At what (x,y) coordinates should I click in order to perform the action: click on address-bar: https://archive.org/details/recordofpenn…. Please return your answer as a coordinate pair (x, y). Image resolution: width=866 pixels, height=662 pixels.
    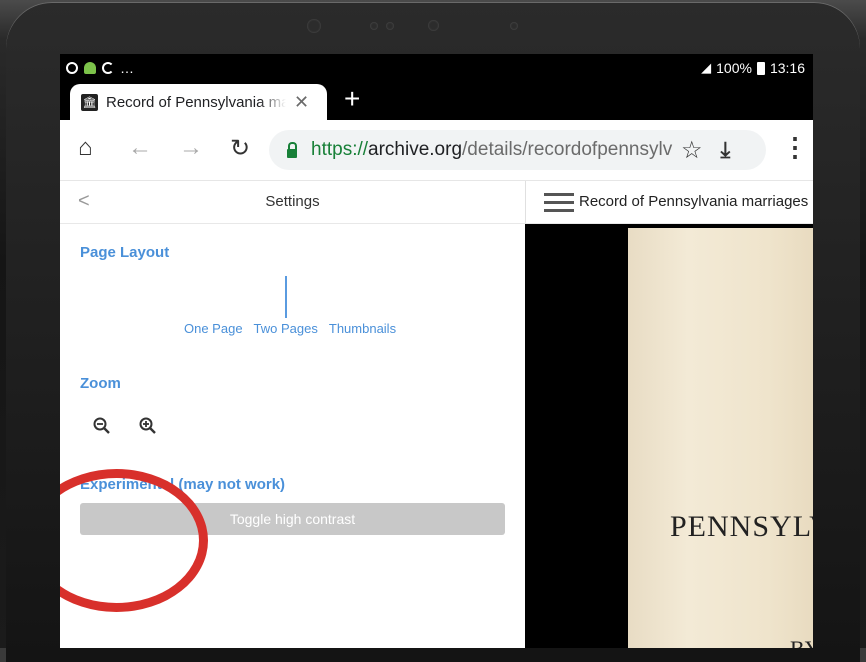
    Looking at the image, I should click on (517, 150).